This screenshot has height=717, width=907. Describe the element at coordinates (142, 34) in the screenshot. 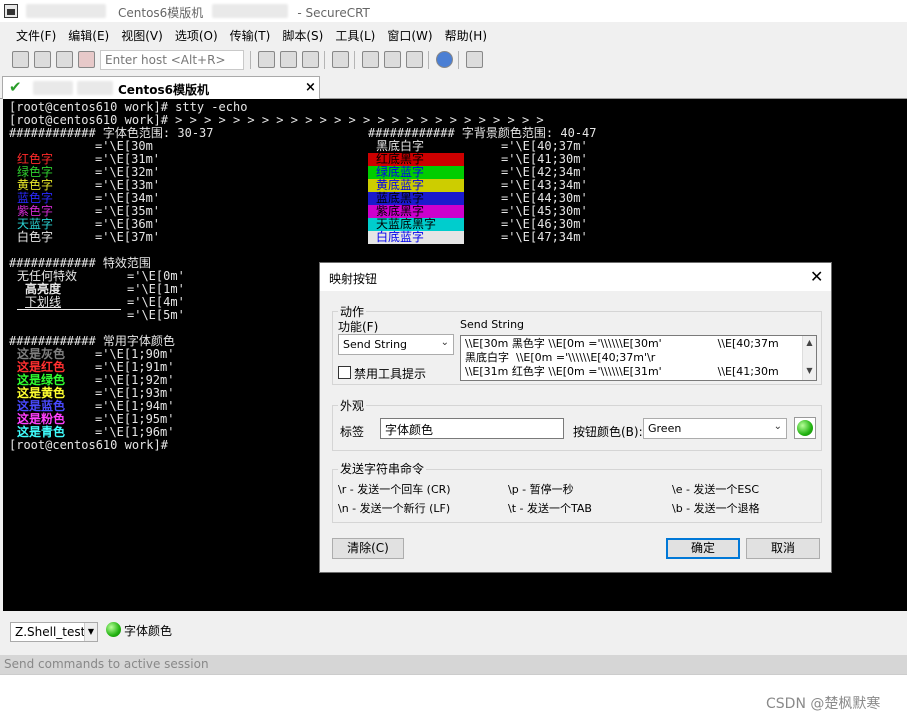

I see `menu-view: 视图(V)` at that location.